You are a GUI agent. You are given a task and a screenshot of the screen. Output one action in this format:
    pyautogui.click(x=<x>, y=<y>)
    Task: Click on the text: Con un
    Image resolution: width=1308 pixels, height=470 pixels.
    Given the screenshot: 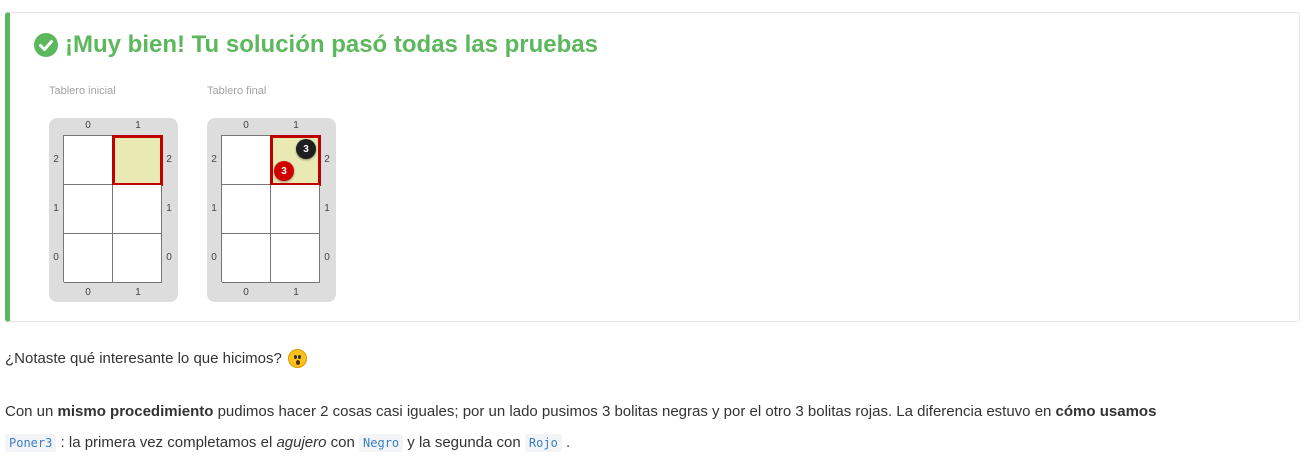 What is the action you would take?
    pyautogui.click(x=31, y=411)
    